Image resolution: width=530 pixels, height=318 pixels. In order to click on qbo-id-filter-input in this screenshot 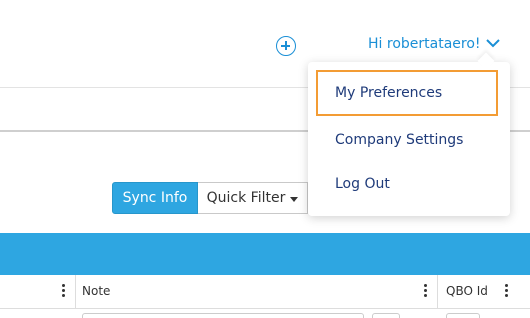, I will do `click(463, 315)`.